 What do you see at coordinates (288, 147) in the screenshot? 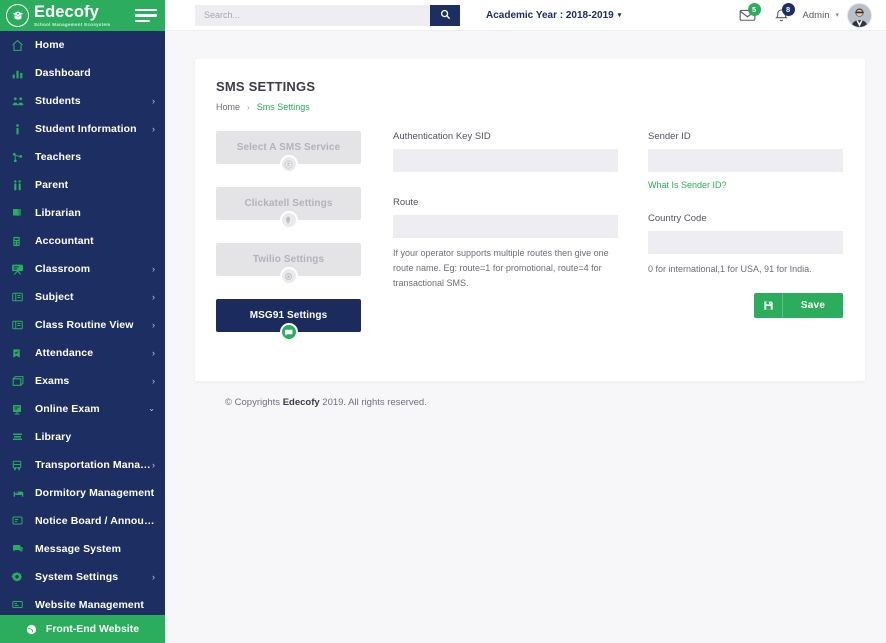
I see `service-button-label: Select A SMS Service` at bounding box center [288, 147].